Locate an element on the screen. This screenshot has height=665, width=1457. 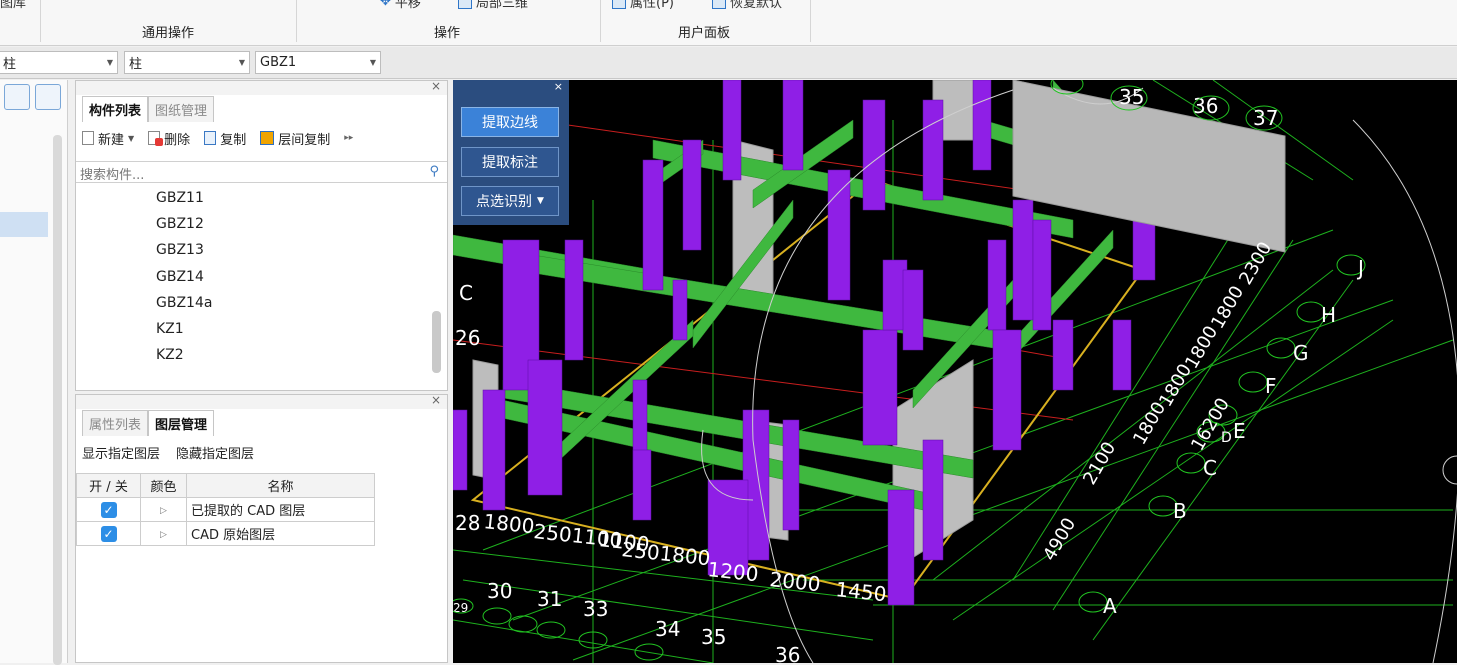
floor-copy-icon is located at coordinates (267, 138).